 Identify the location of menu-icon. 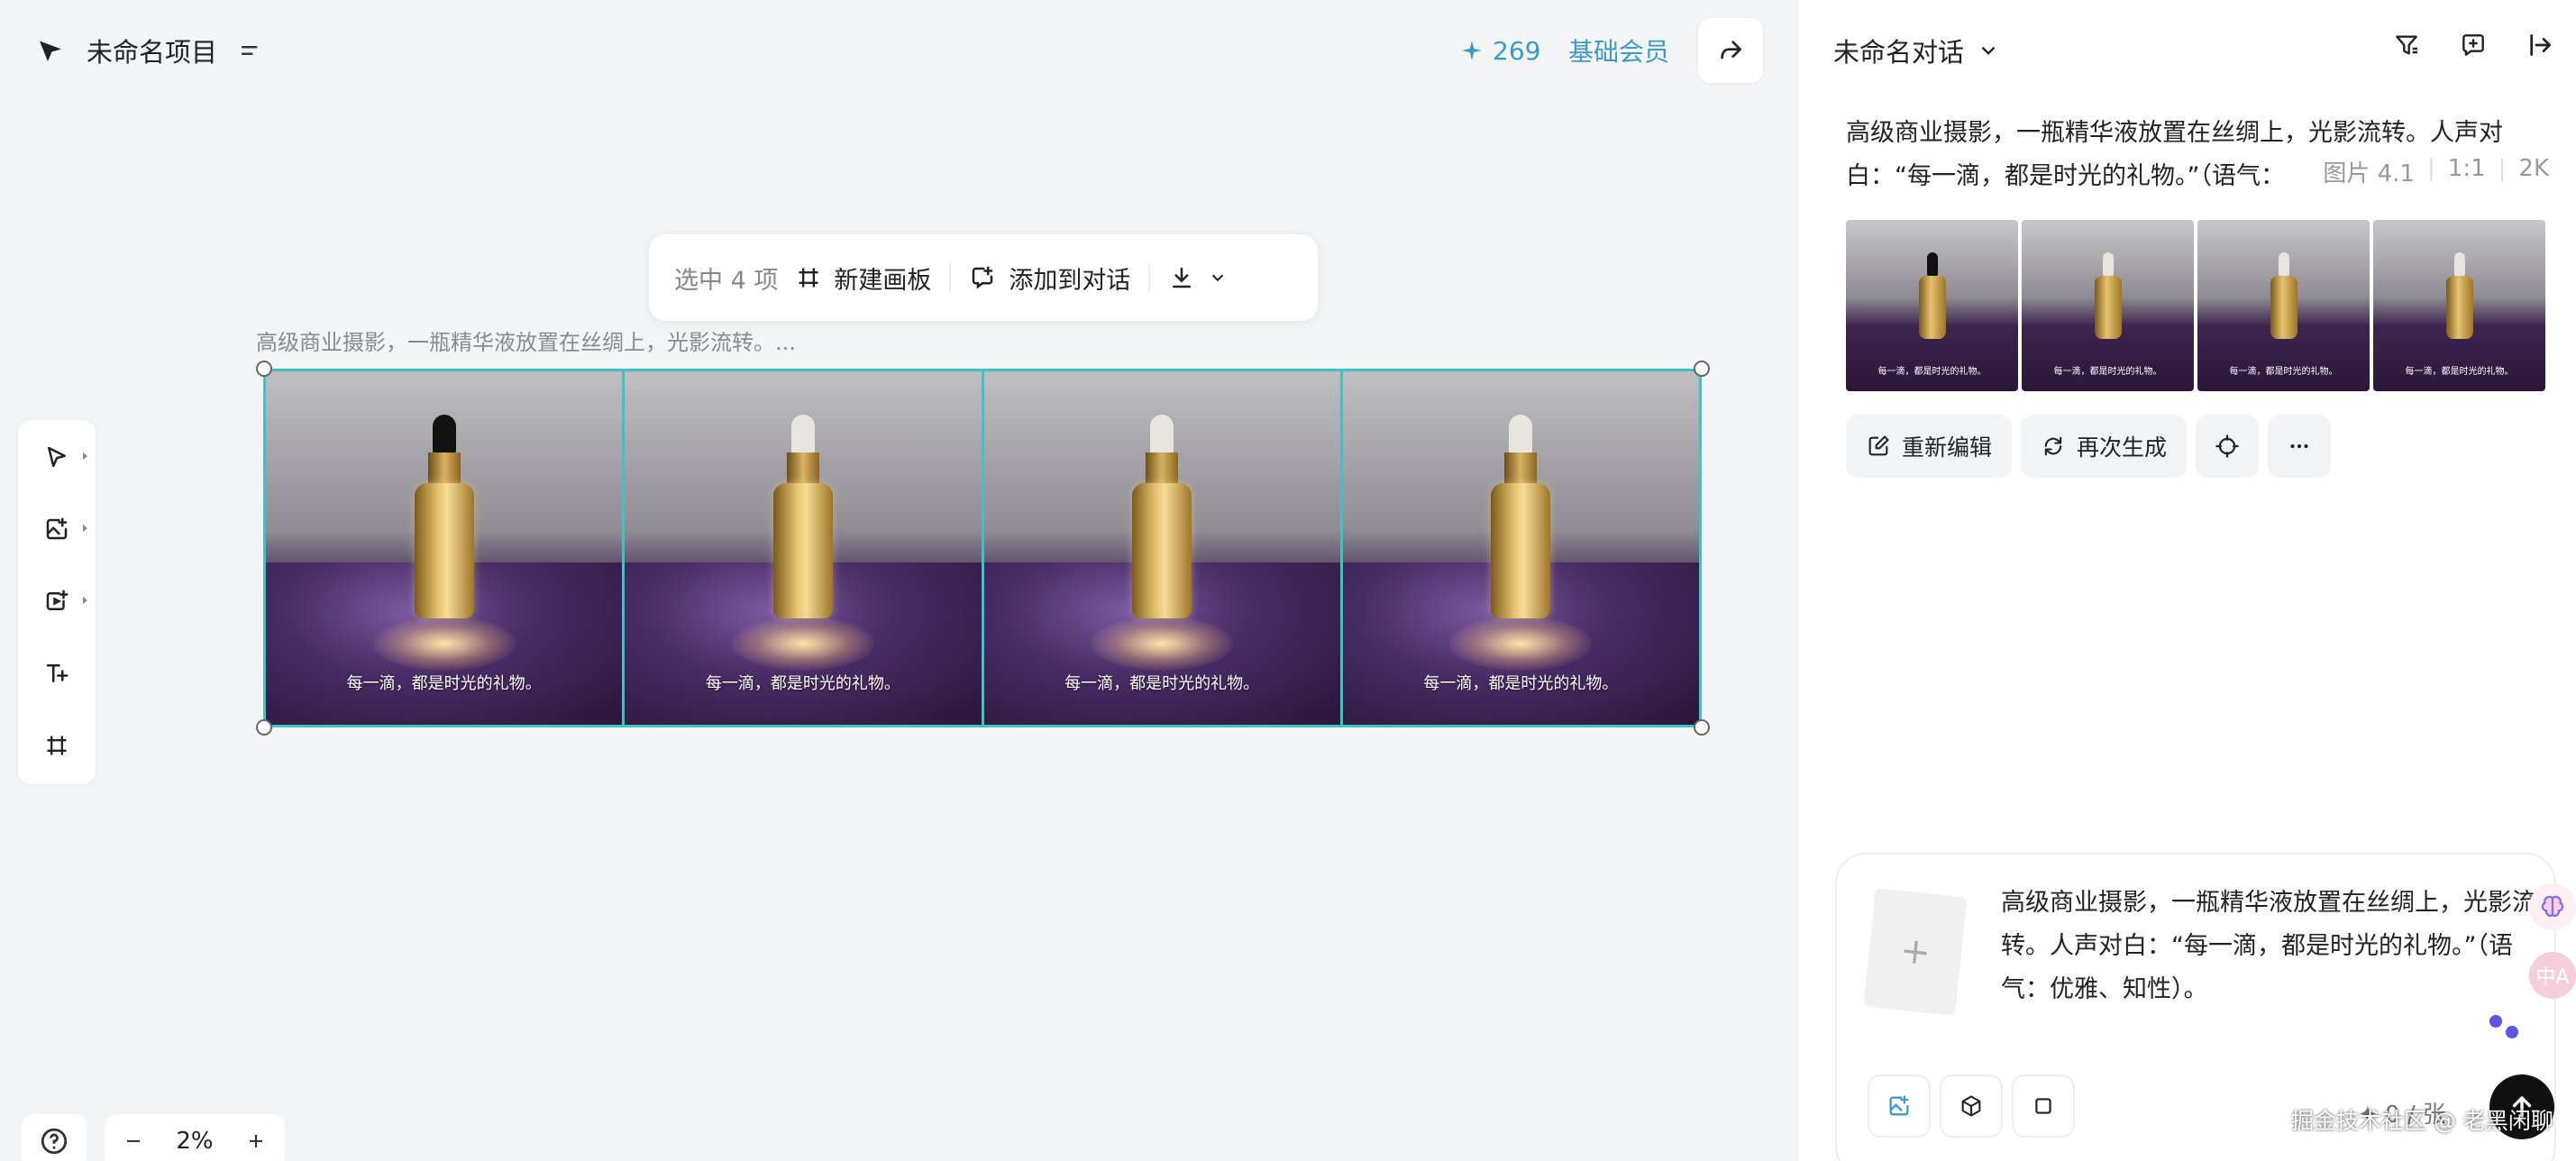
(250, 50).